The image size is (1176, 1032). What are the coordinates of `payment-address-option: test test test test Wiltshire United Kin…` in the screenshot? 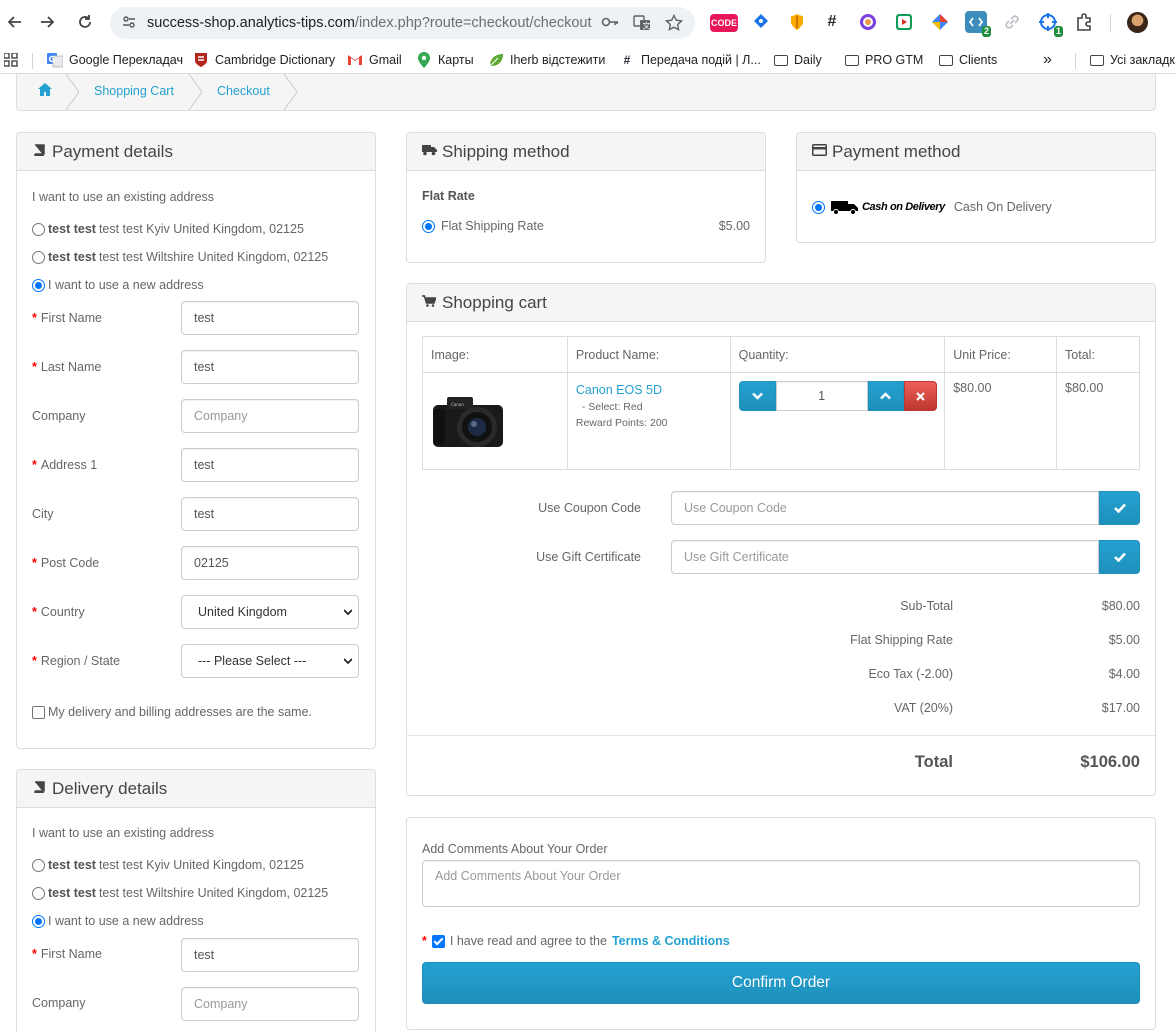 It's located at (180, 257).